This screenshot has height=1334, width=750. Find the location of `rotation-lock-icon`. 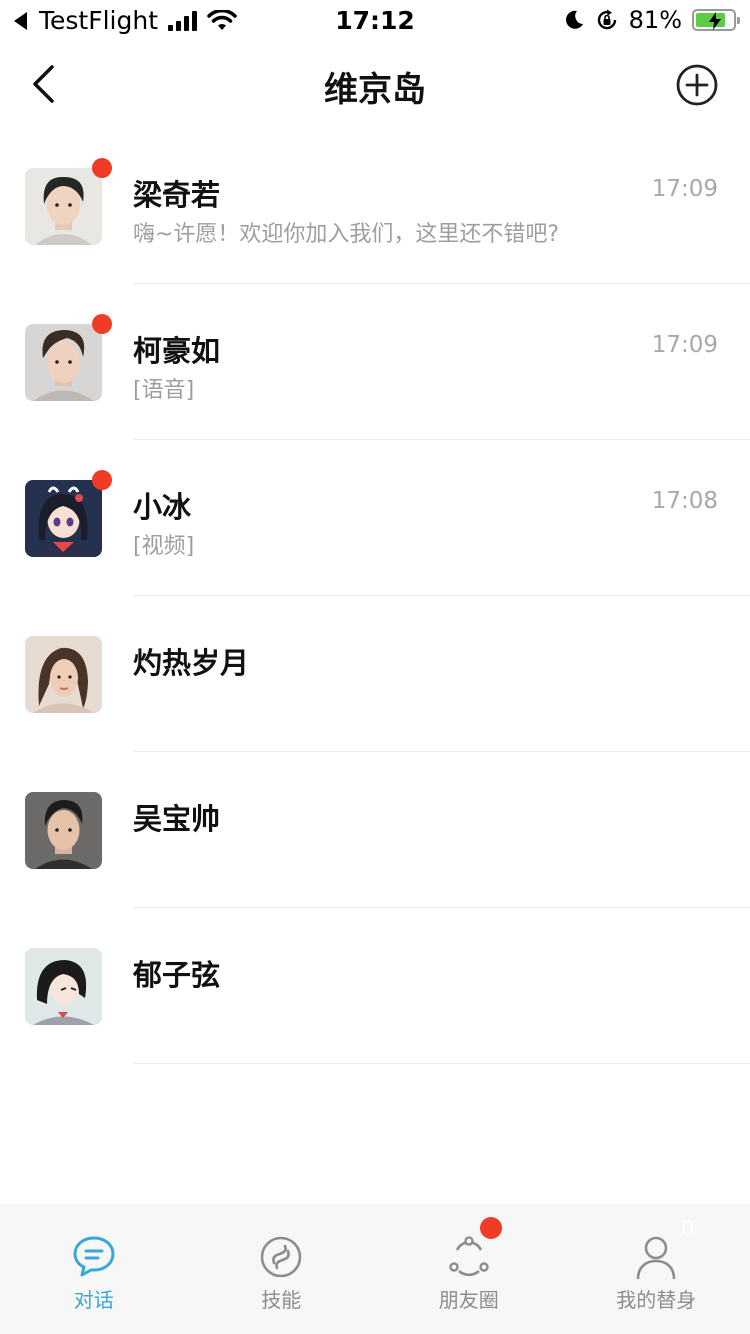

rotation-lock-icon is located at coordinates (606, 19).